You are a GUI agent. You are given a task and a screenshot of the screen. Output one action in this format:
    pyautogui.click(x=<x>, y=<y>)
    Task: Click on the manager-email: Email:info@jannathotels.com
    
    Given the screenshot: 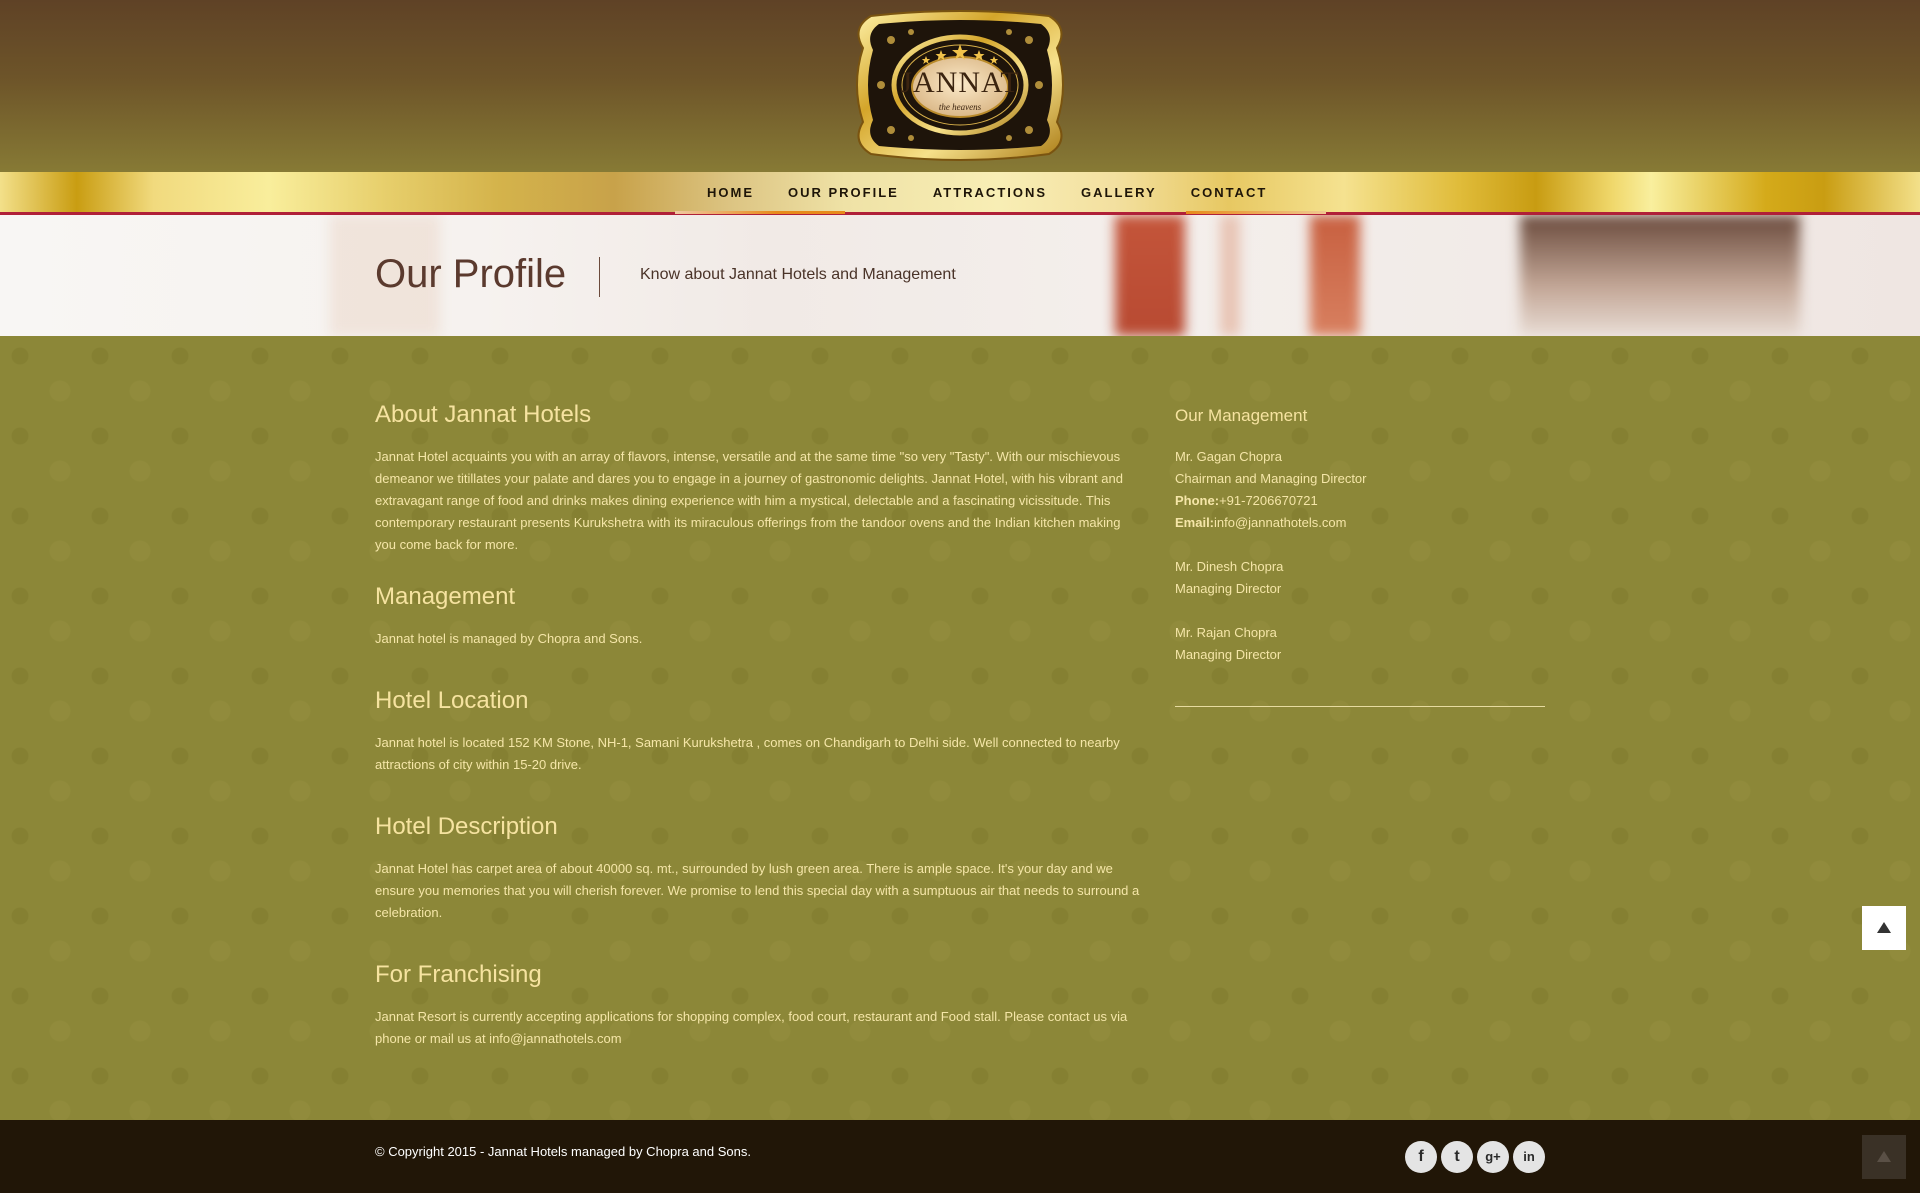 What is the action you would take?
    pyautogui.click(x=1260, y=523)
    